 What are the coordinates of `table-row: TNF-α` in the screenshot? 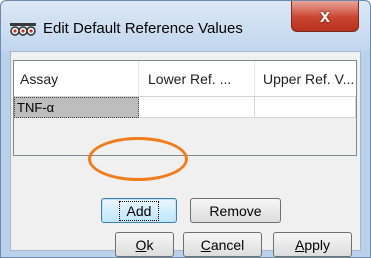 It's located at (185, 107).